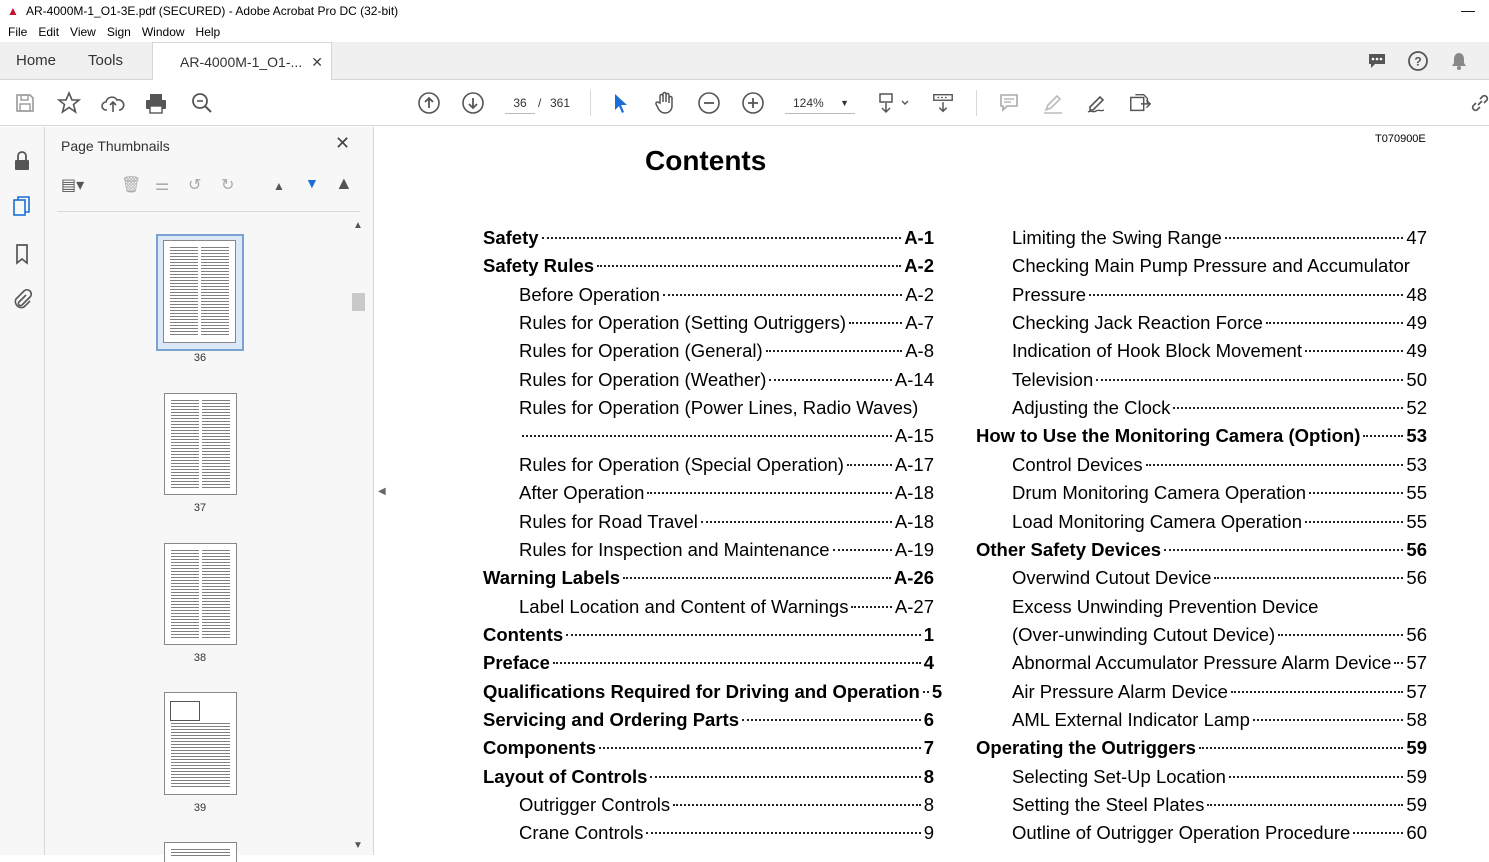  I want to click on menu-window: Window, so click(163, 32).